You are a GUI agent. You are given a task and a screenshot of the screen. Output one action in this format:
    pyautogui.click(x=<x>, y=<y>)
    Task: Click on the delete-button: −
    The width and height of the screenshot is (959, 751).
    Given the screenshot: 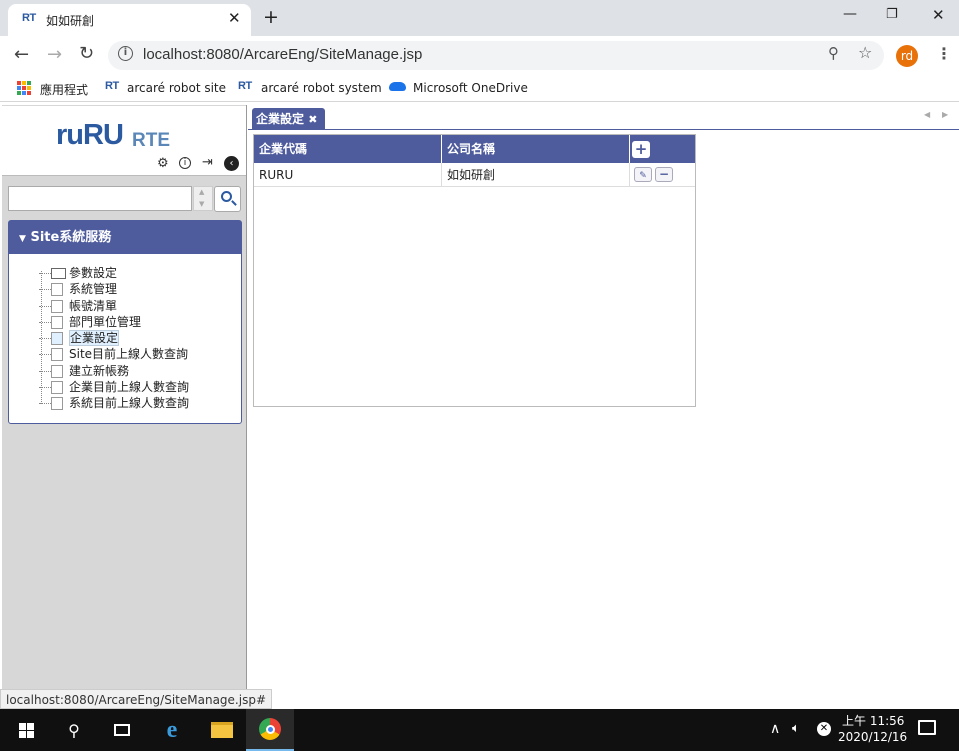 What is the action you would take?
    pyautogui.click(x=664, y=174)
    